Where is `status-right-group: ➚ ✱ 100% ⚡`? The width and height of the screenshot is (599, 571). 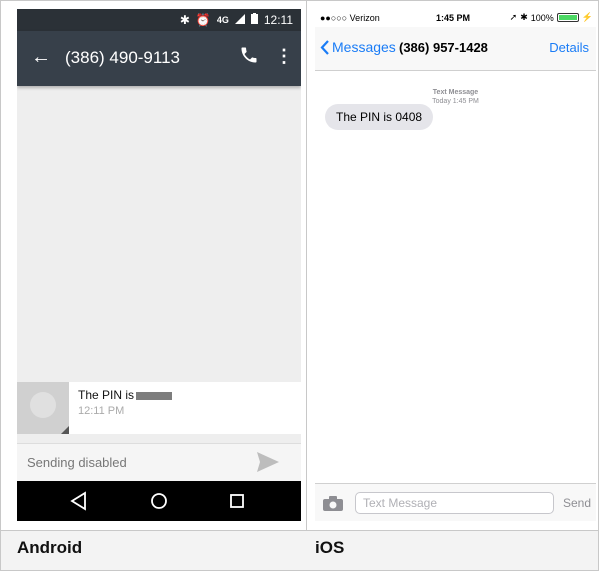 status-right-group: ➚ ✱ 100% ⚡ is located at coordinates (551, 17).